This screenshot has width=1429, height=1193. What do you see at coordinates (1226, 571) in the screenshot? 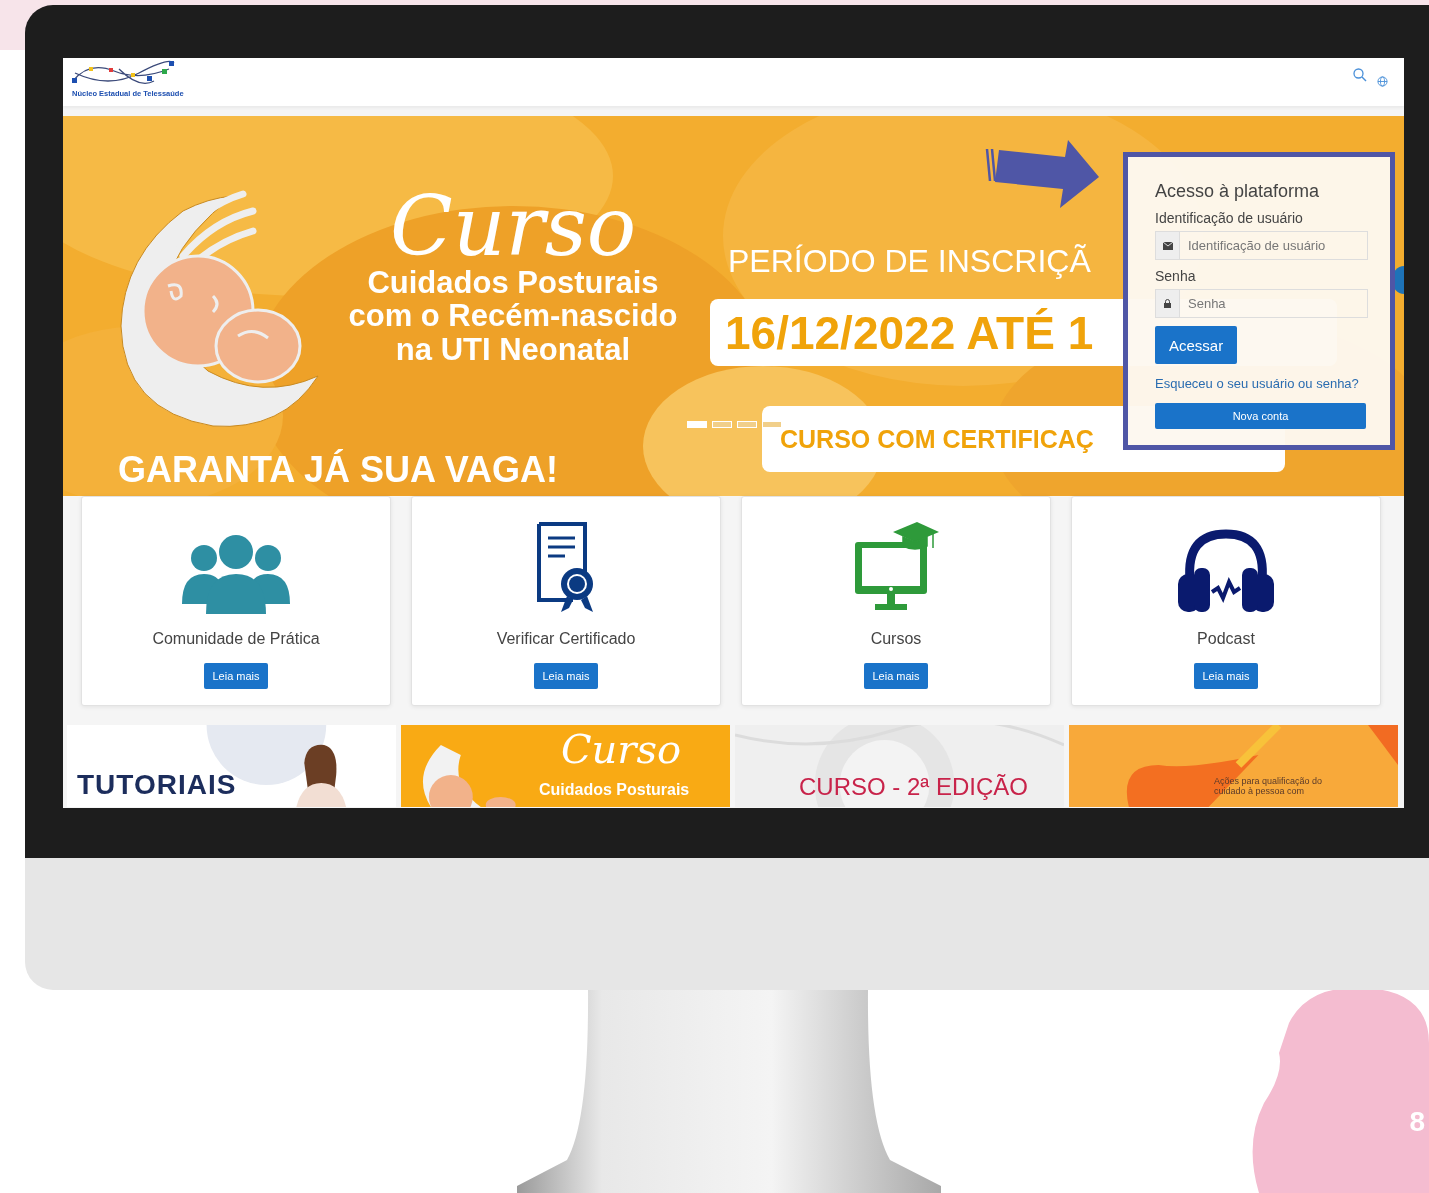
I see `headphones-icon` at bounding box center [1226, 571].